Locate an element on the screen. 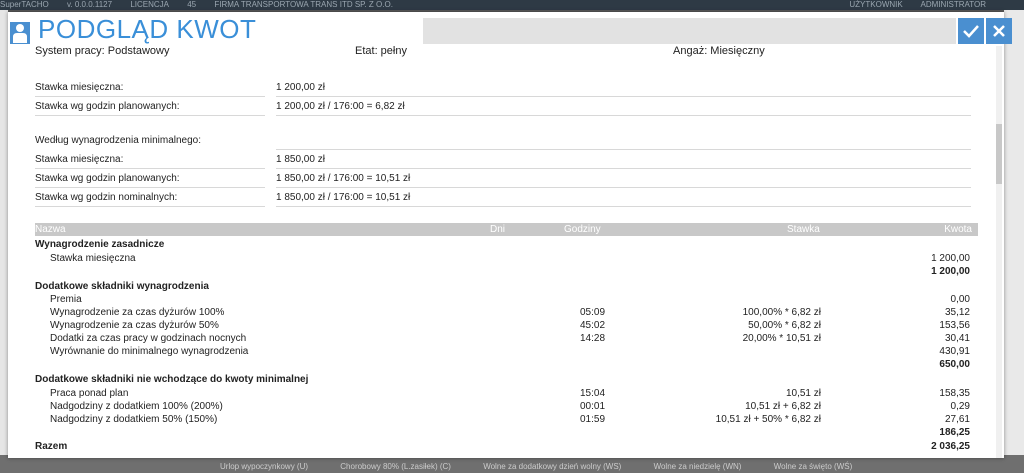 This screenshot has width=1024, height=473. row-hours: 15:04 is located at coordinates (593, 393).